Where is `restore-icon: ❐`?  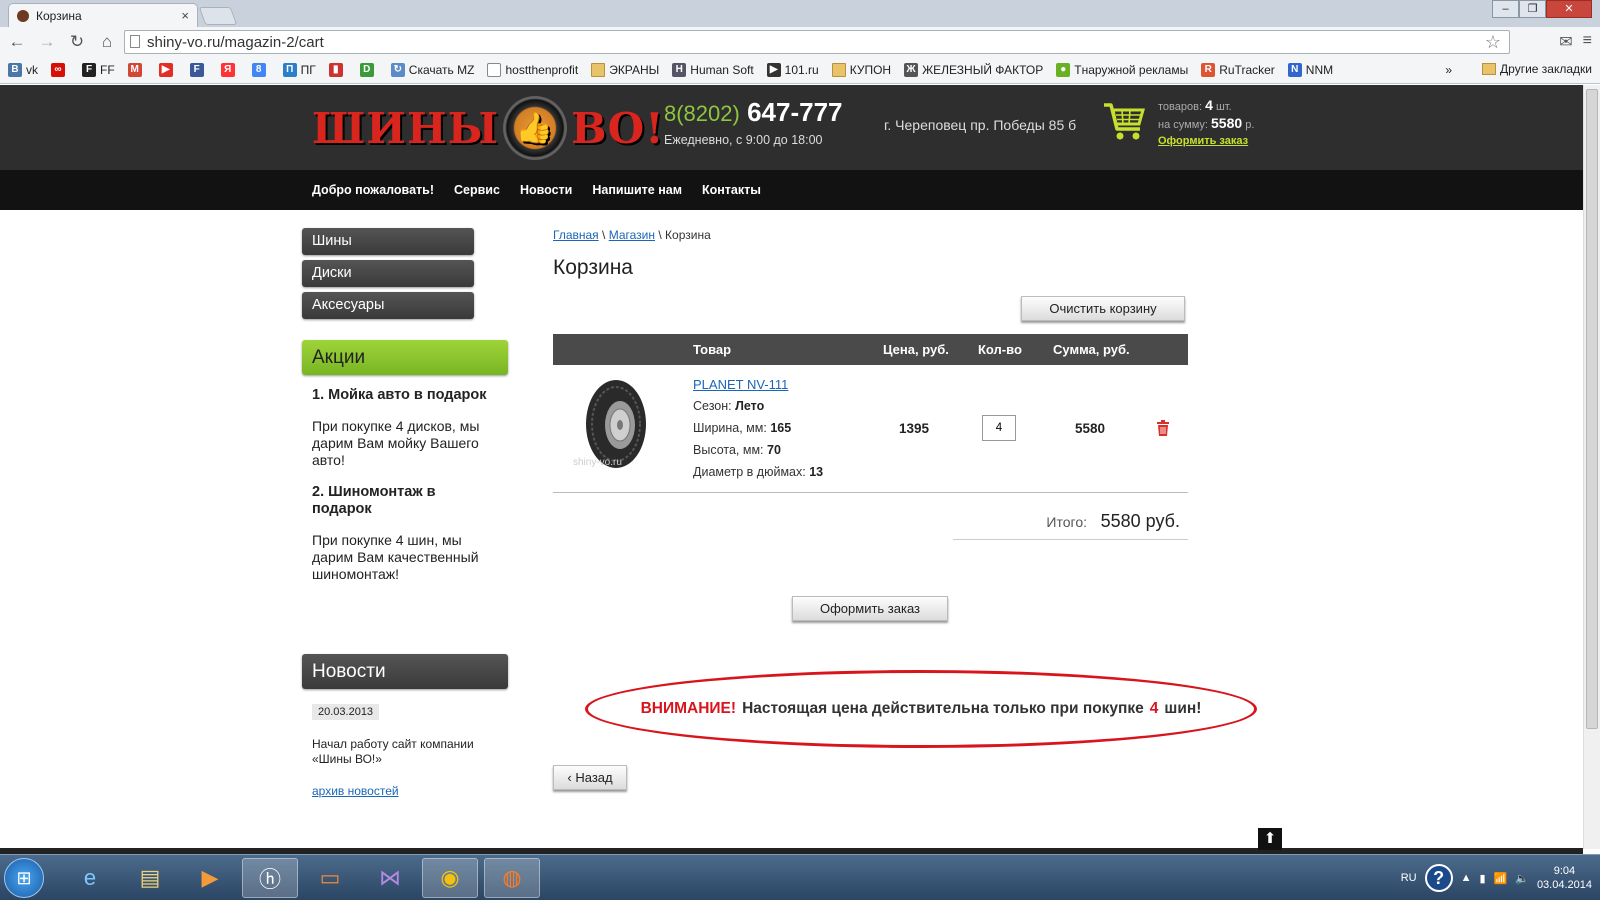 restore-icon: ❐ is located at coordinates (1532, 9).